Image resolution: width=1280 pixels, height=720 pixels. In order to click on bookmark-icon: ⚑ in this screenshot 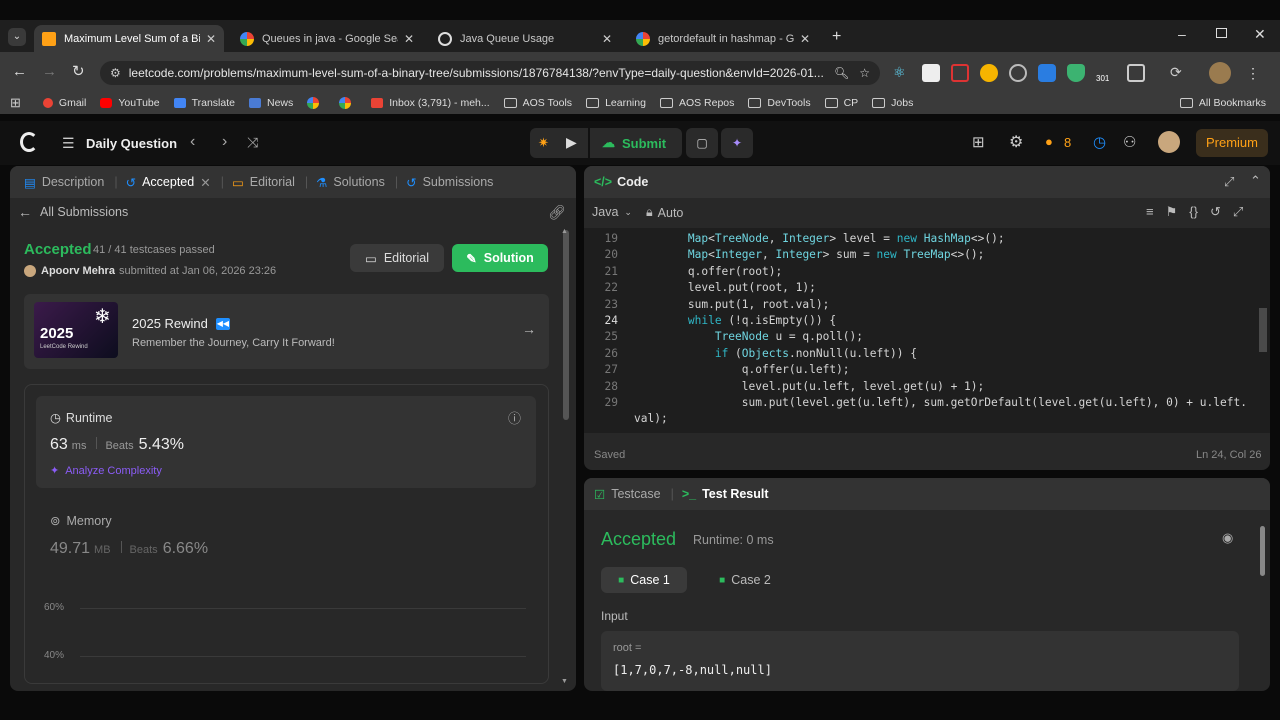, I will do `click(1172, 212)`.